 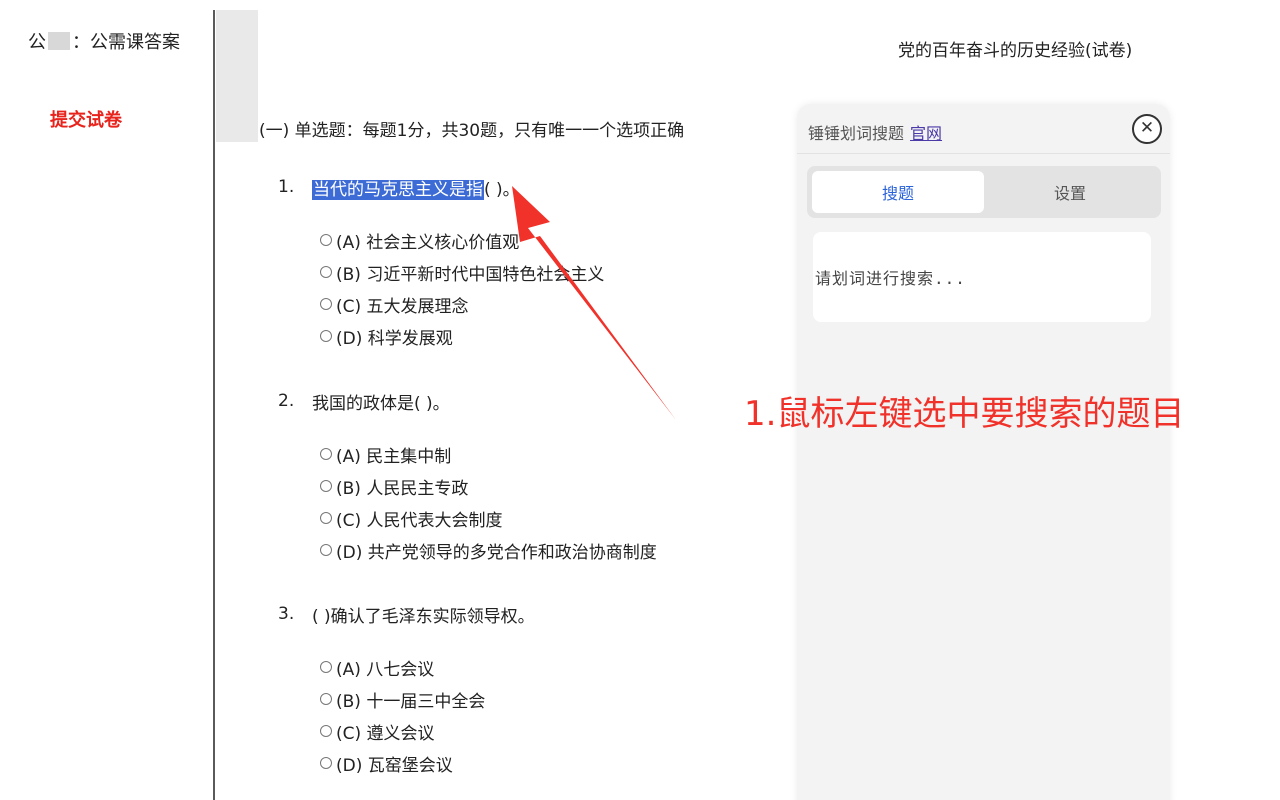 What do you see at coordinates (502, 190) in the screenshot?
I see `question-text-rest: ( )。` at bounding box center [502, 190].